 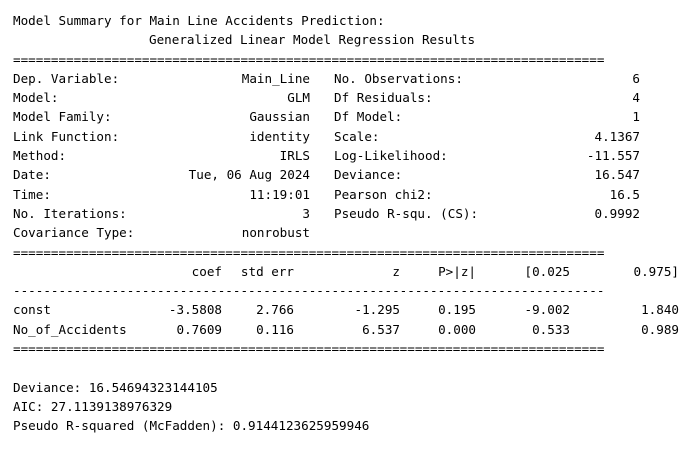 I want to click on coef-value: 0.195, so click(x=457, y=310).